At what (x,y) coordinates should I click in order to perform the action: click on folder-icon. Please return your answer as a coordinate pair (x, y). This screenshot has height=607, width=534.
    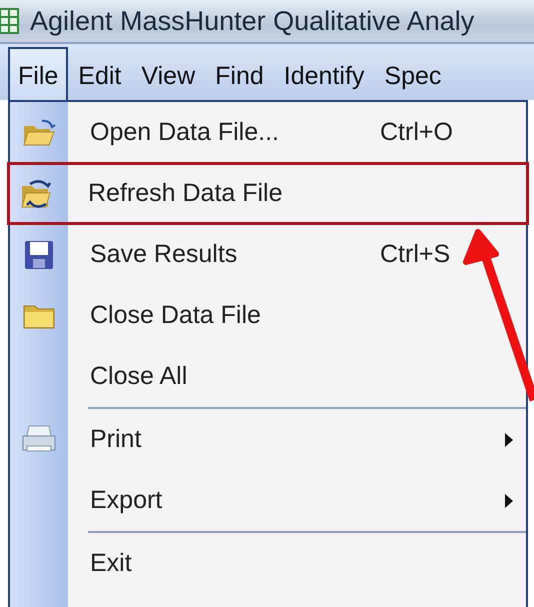
    Looking at the image, I should click on (39, 315).